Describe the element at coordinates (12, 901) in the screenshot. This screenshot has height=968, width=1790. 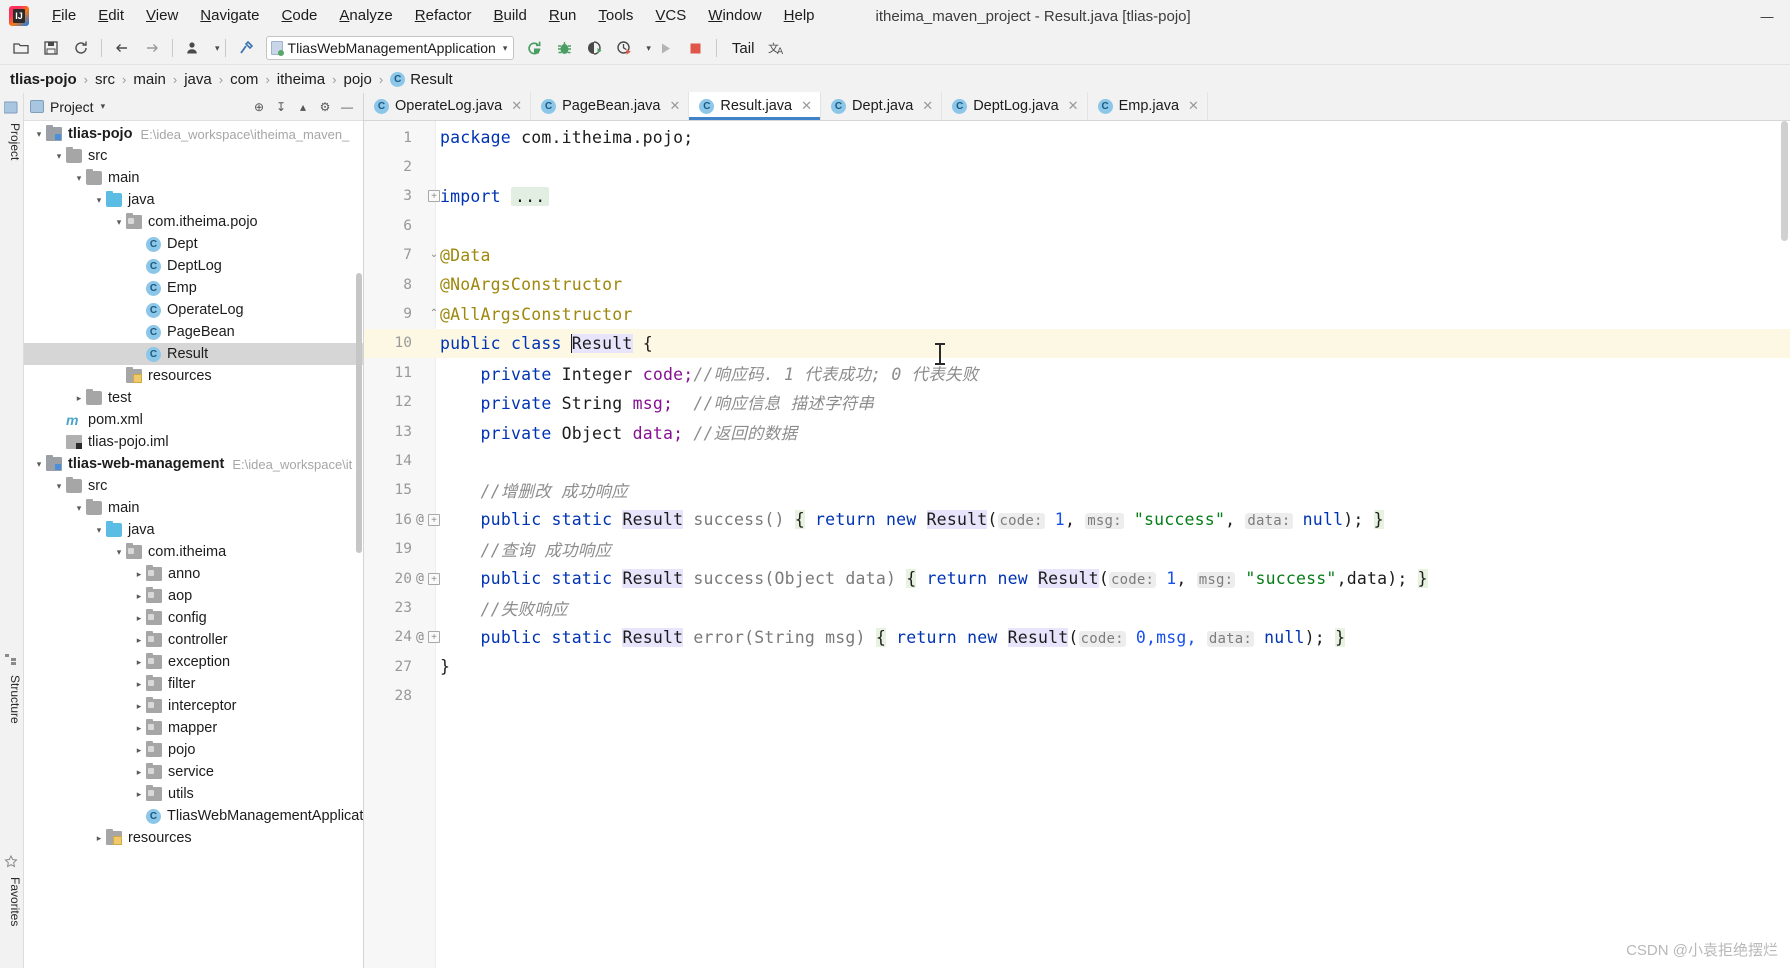
I see `sidebar-item-favorites: Favorites` at that location.